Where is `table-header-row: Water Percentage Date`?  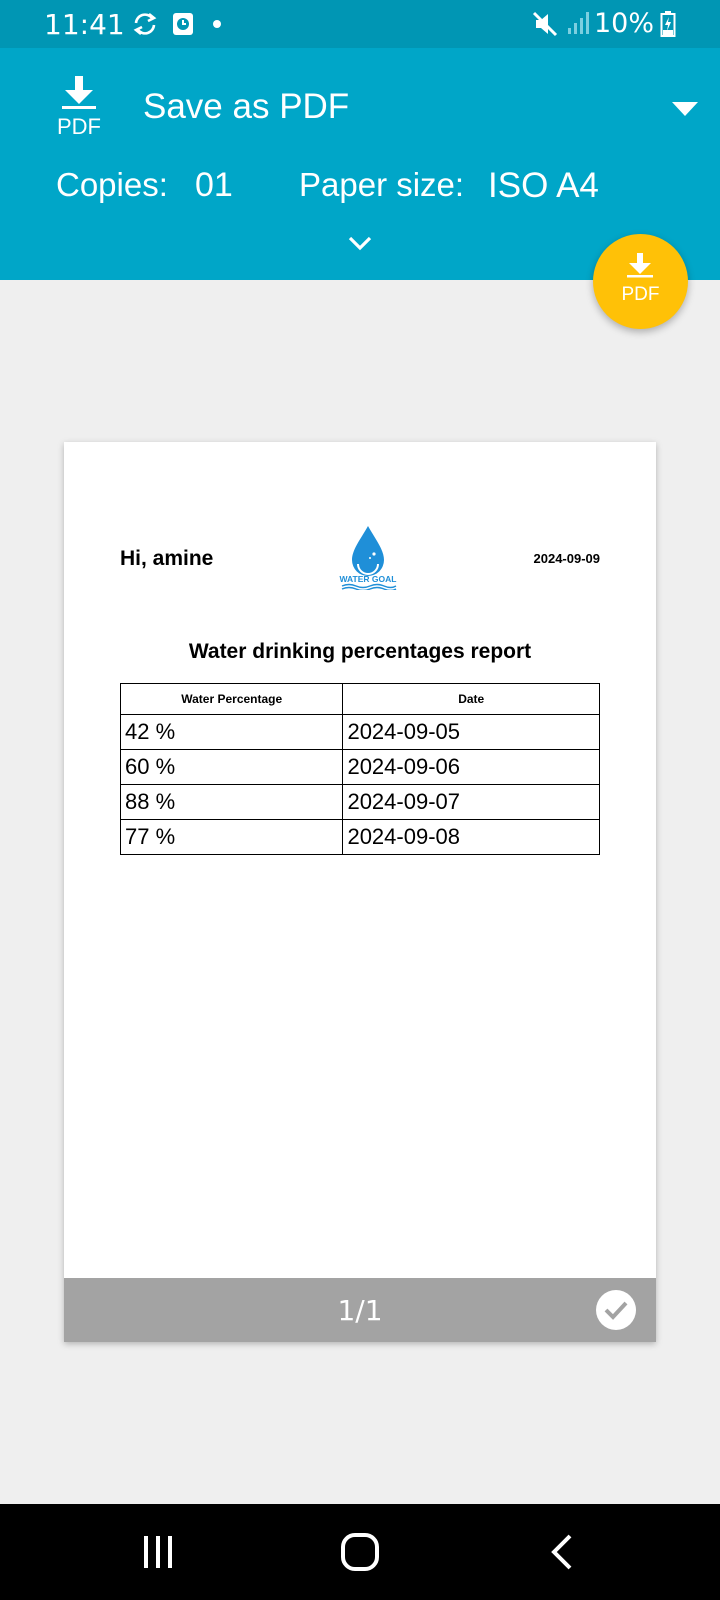
table-header-row: Water Percentage Date is located at coordinates (359, 699).